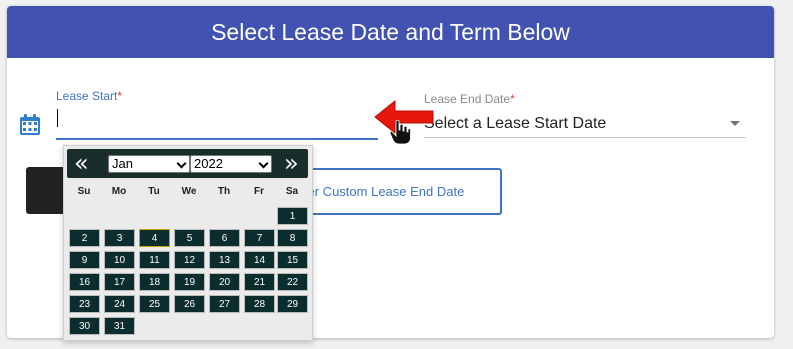 This screenshot has width=793, height=349. Describe the element at coordinates (154, 304) in the screenshot. I see `calendar-day: 25` at that location.